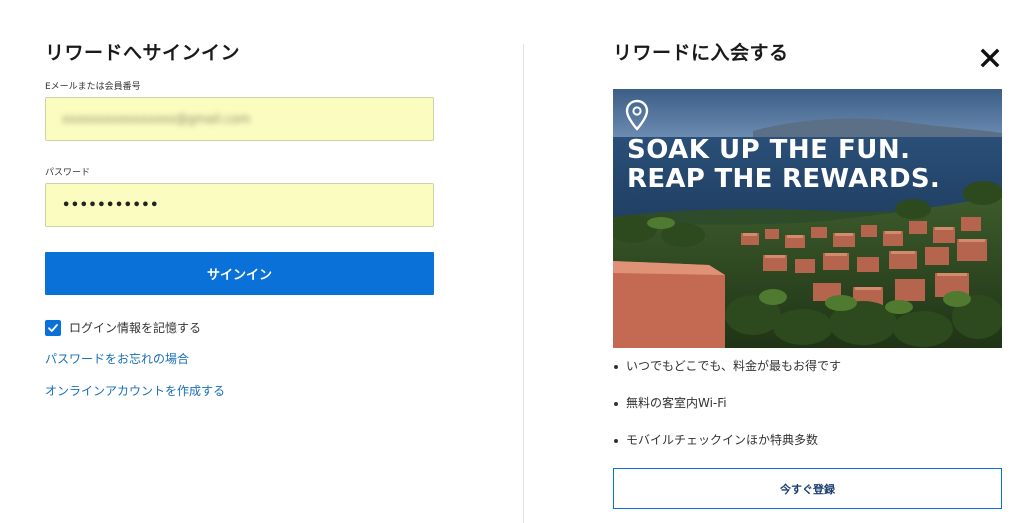  What do you see at coordinates (135, 328) in the screenshot?
I see `remember-label: ログイン情報を記憶する` at bounding box center [135, 328].